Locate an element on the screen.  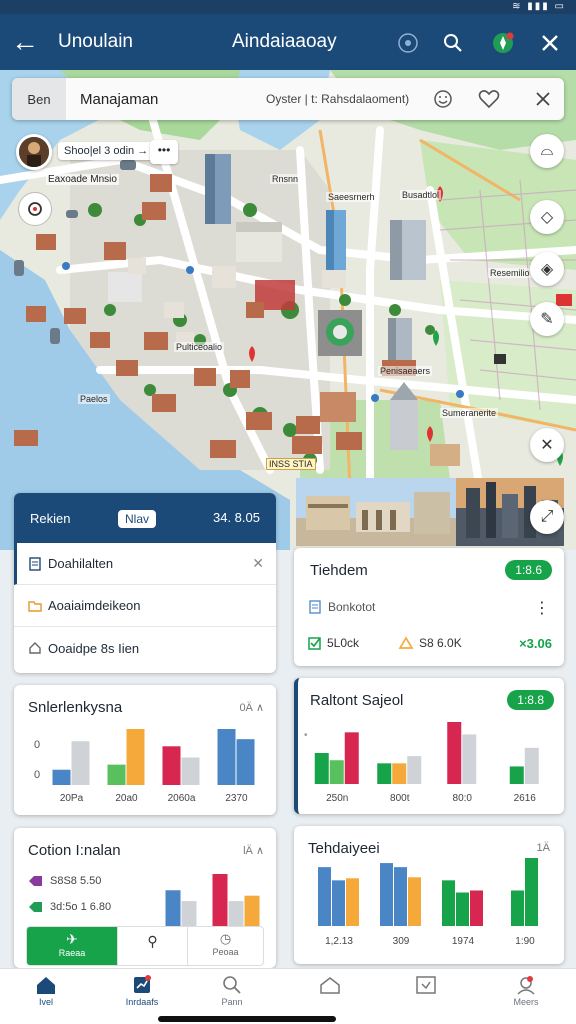
tab-label: Peoaa is located at coordinates (225, 952).